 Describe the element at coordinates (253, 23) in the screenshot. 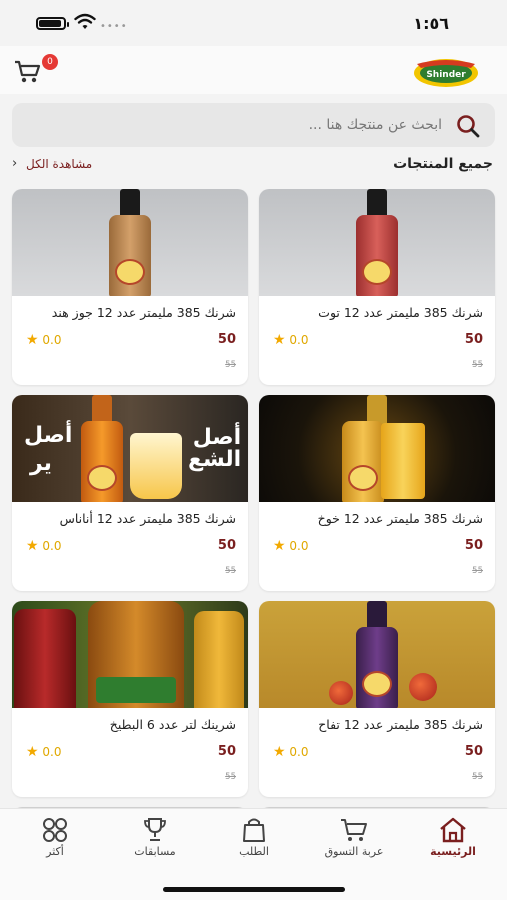

I see `status-bar: •••• ١:٥٦` at that location.